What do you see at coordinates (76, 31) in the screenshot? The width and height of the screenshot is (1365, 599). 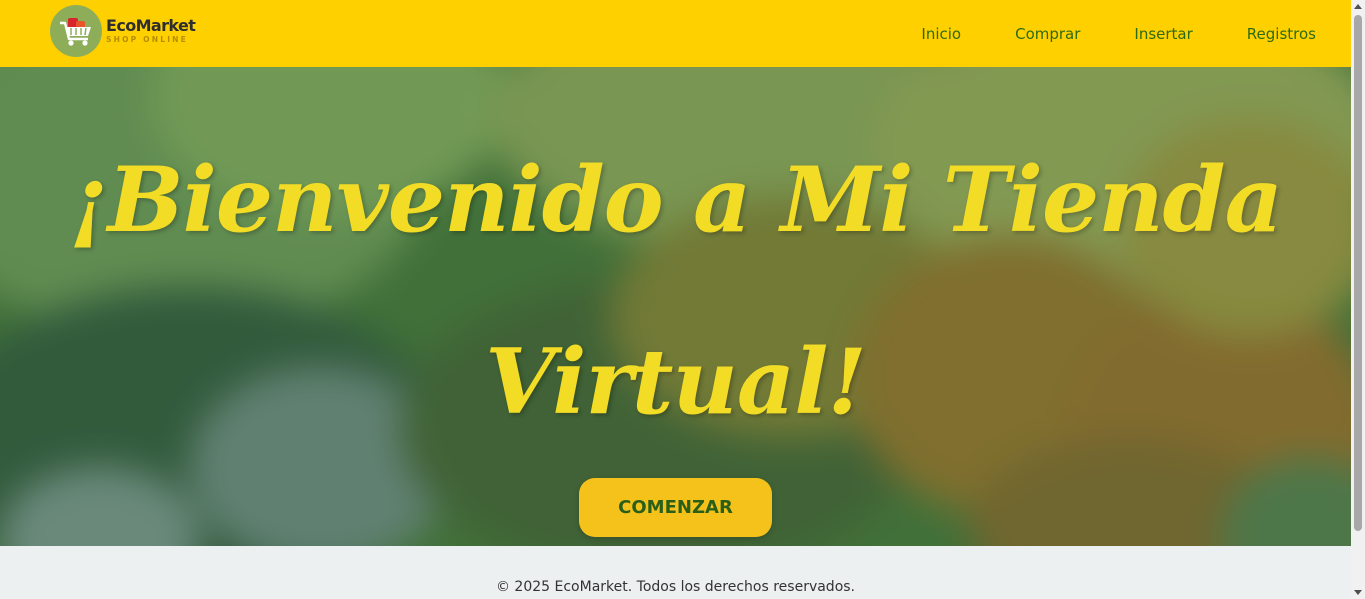 I see `shopping-cart-icon` at bounding box center [76, 31].